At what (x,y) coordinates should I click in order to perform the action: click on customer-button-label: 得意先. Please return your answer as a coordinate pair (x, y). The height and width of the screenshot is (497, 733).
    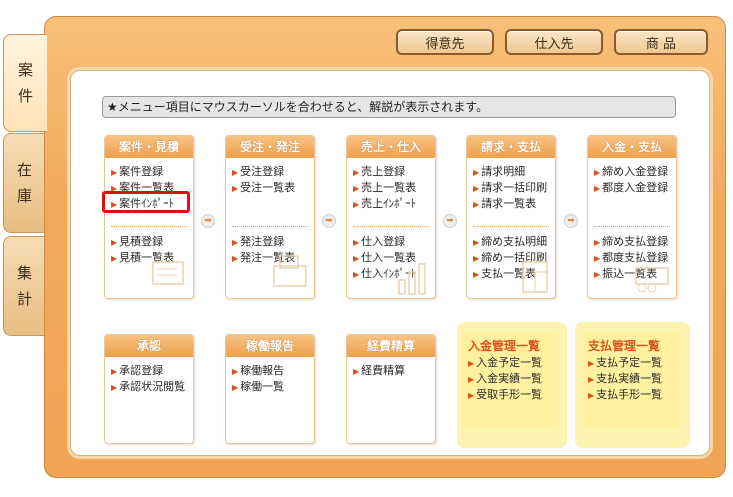
    Looking at the image, I should click on (445, 44).